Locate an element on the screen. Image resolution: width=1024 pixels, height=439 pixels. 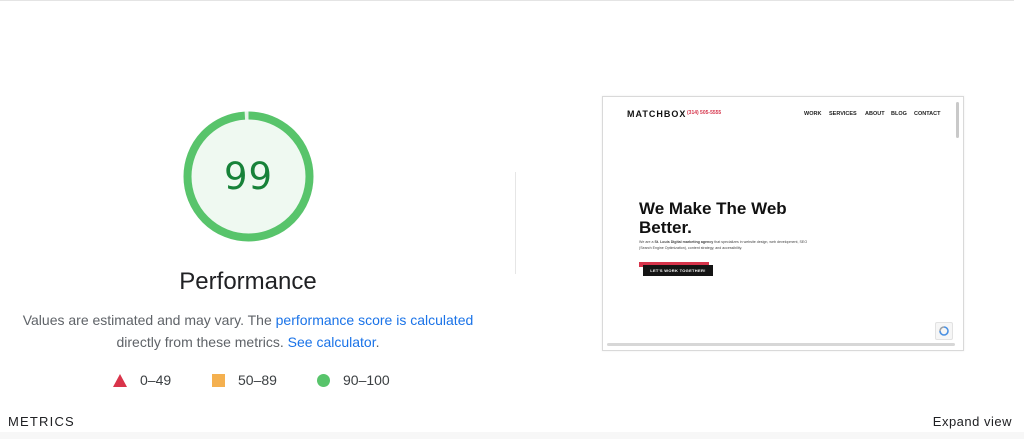
preview-cta-button: LET'S WORK TOGETHER! is located at coordinates (678, 270).